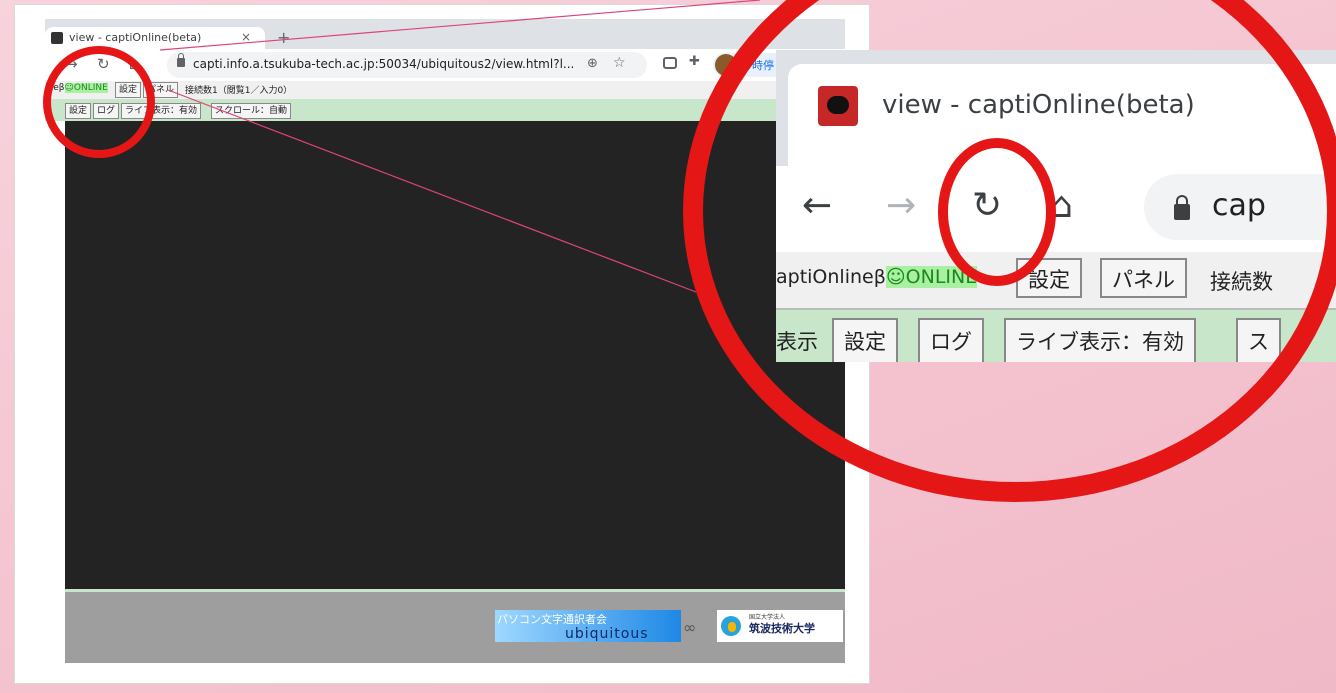 The width and height of the screenshot is (1336, 693). I want to click on highlight-circle-small, so click(99, 102).